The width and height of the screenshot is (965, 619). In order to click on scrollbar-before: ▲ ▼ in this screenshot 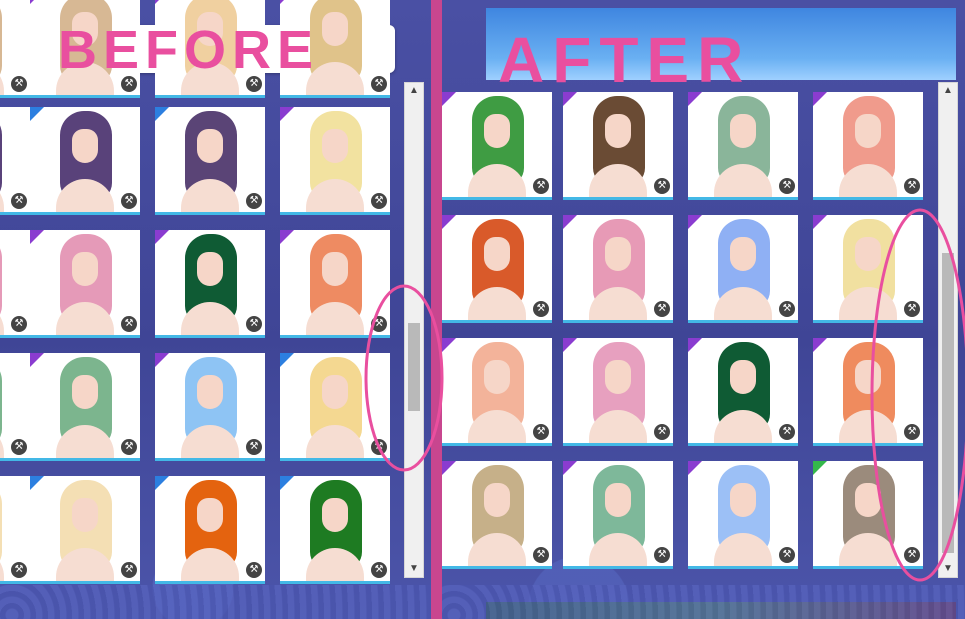, I will do `click(414, 330)`.